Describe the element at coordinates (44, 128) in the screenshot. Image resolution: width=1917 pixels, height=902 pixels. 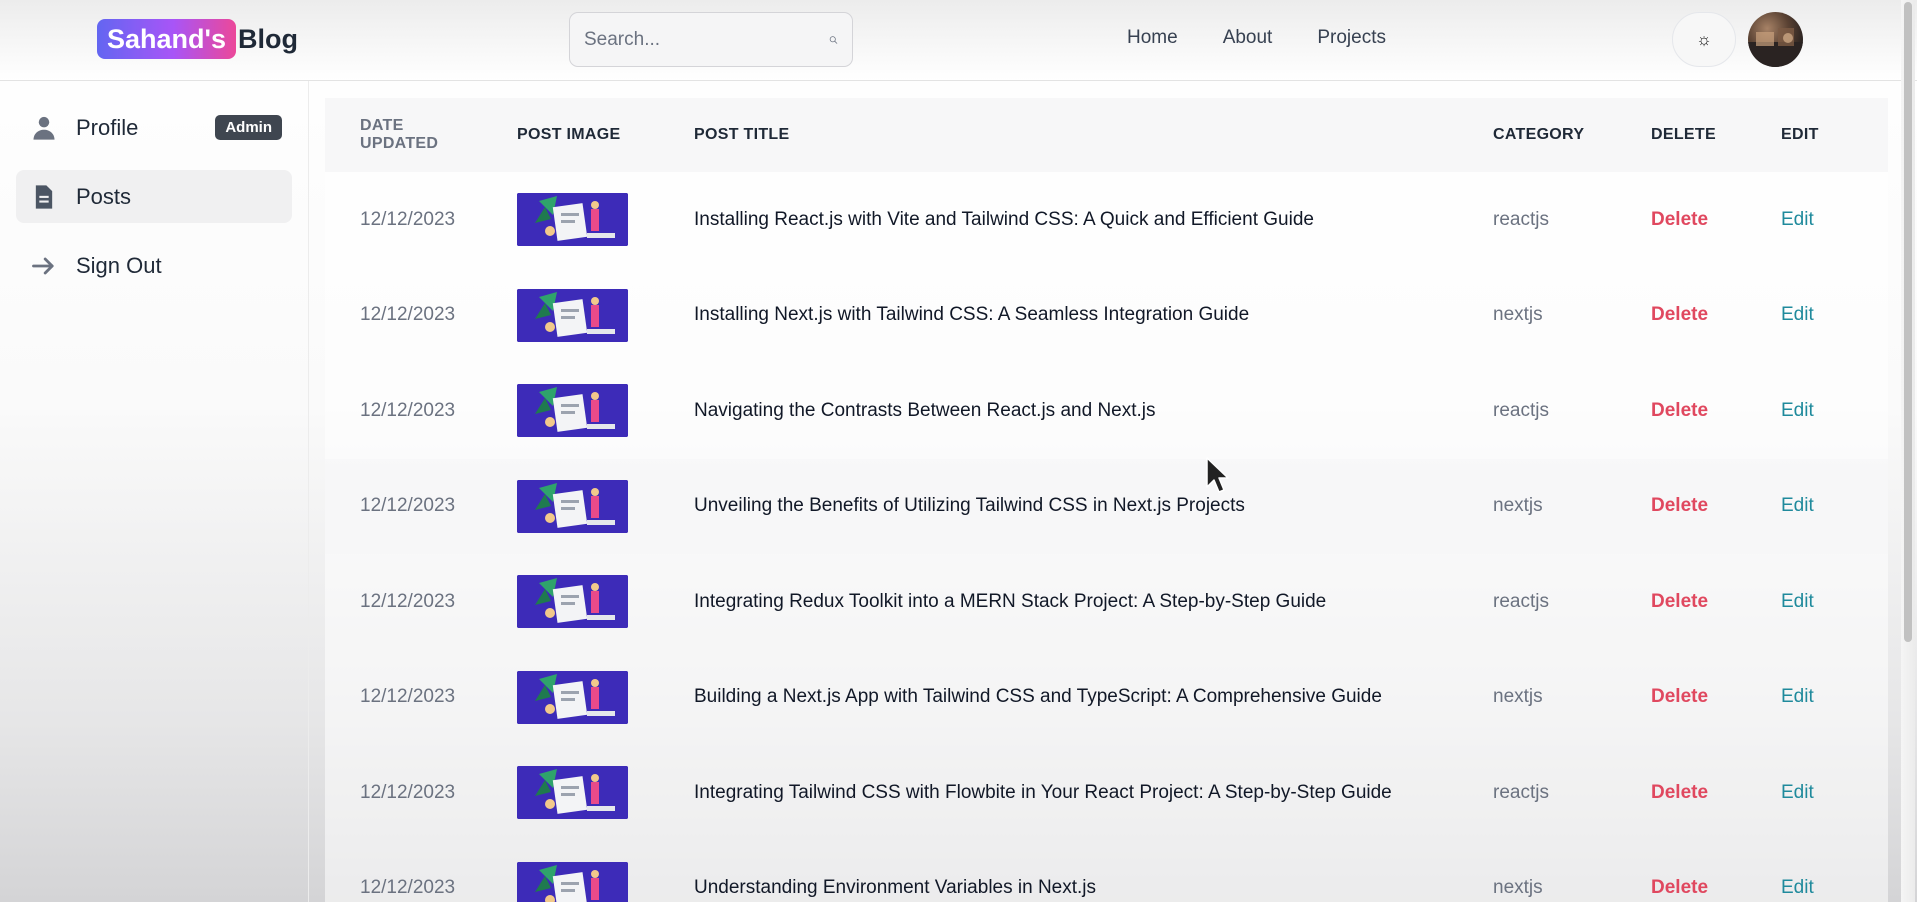
I see `user-icon` at that location.